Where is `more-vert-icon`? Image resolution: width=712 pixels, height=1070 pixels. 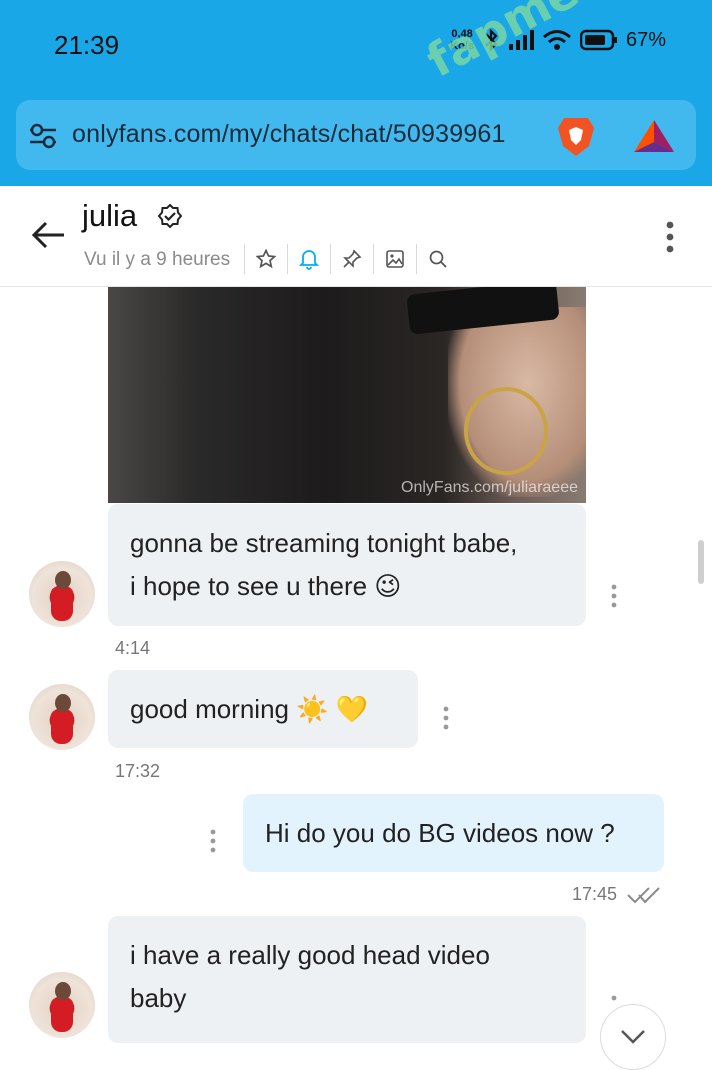 more-vert-icon is located at coordinates (670, 237).